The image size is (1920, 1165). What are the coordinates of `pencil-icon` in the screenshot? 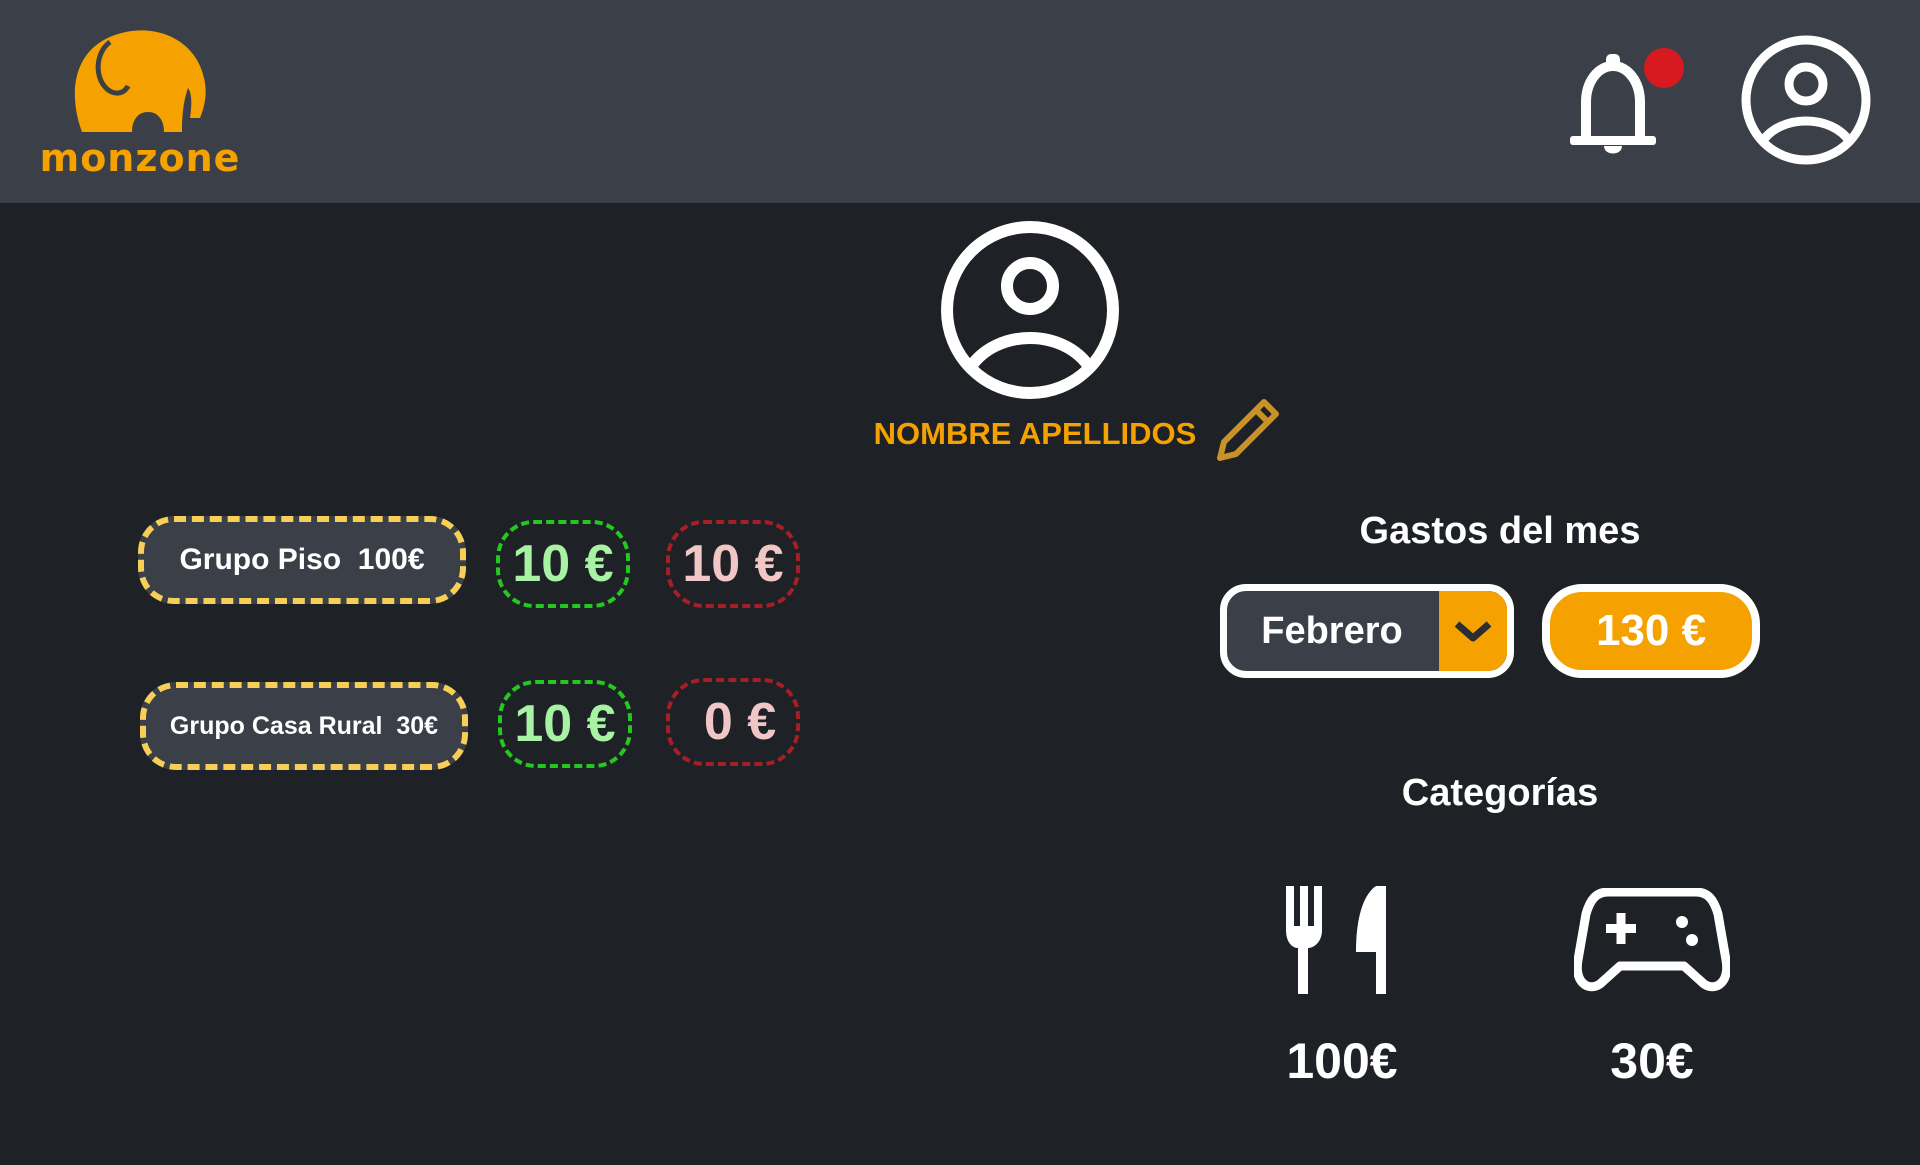 It's located at (1248, 430).